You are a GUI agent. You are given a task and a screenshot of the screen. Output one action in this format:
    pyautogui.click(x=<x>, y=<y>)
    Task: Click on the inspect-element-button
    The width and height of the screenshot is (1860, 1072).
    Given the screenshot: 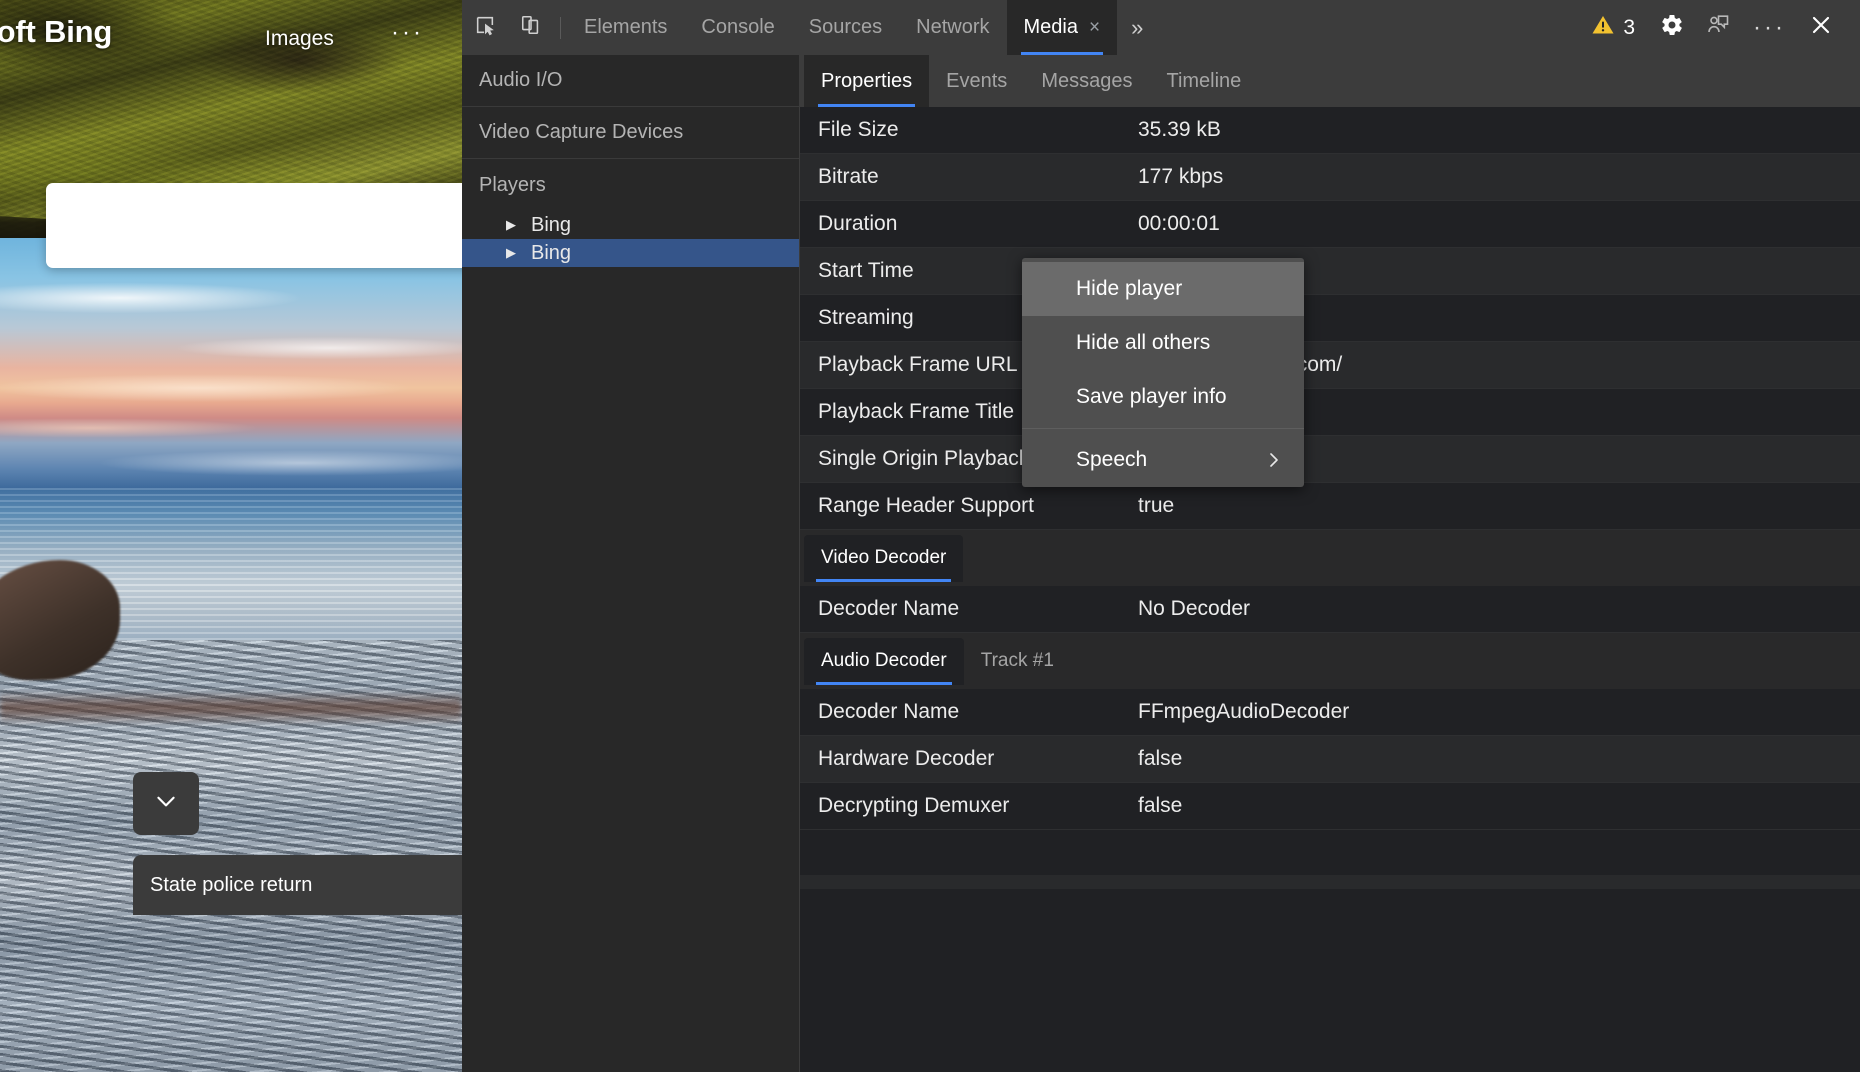 What is the action you would take?
    pyautogui.click(x=485, y=28)
    